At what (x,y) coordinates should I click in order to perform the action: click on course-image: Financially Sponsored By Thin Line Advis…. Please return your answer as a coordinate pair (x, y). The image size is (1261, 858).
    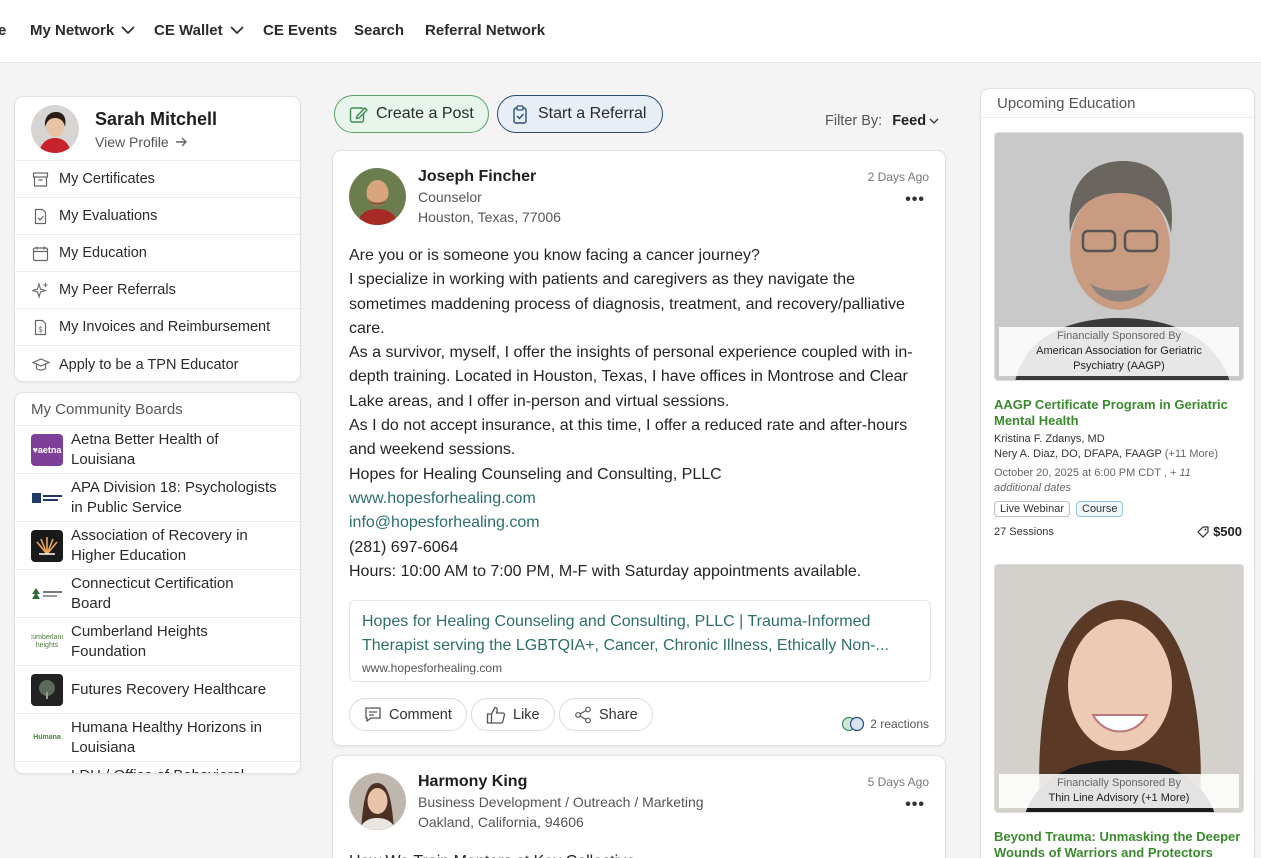
    Looking at the image, I should click on (1119, 688).